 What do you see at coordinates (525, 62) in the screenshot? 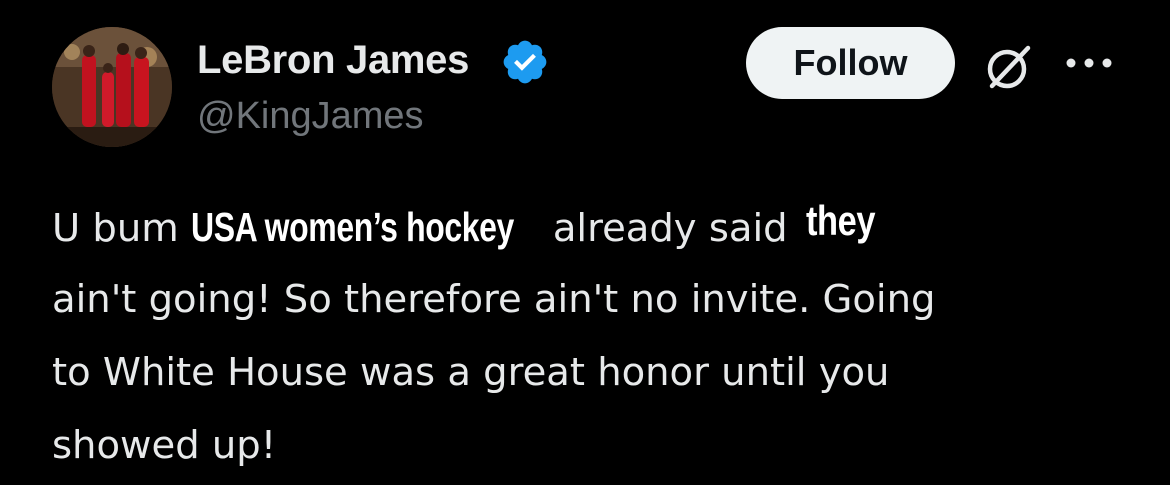
I see `verified-badge-icon` at bounding box center [525, 62].